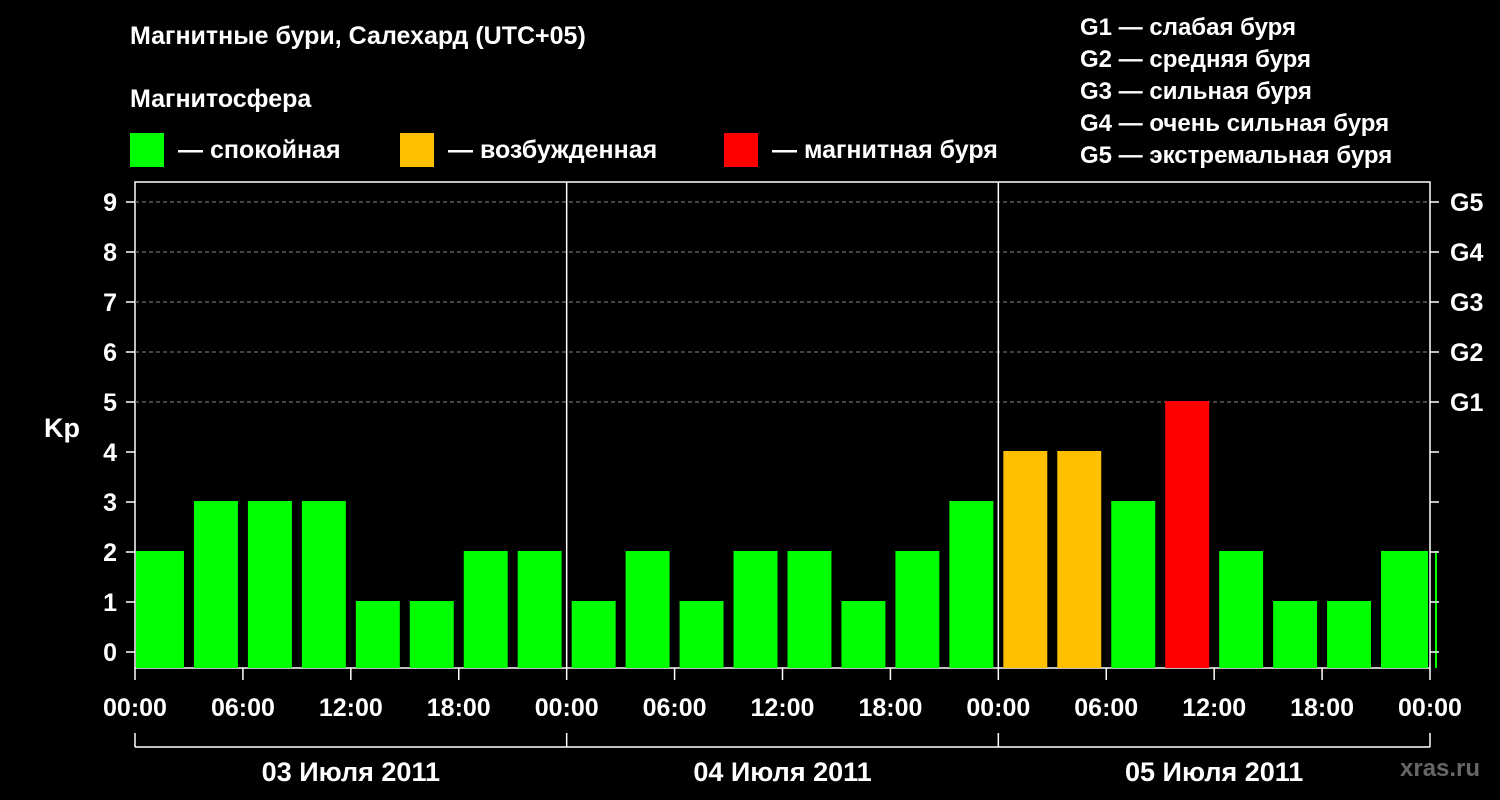  Describe the element at coordinates (110, 553) in the screenshot. I see `y-tick-label: 2` at that location.